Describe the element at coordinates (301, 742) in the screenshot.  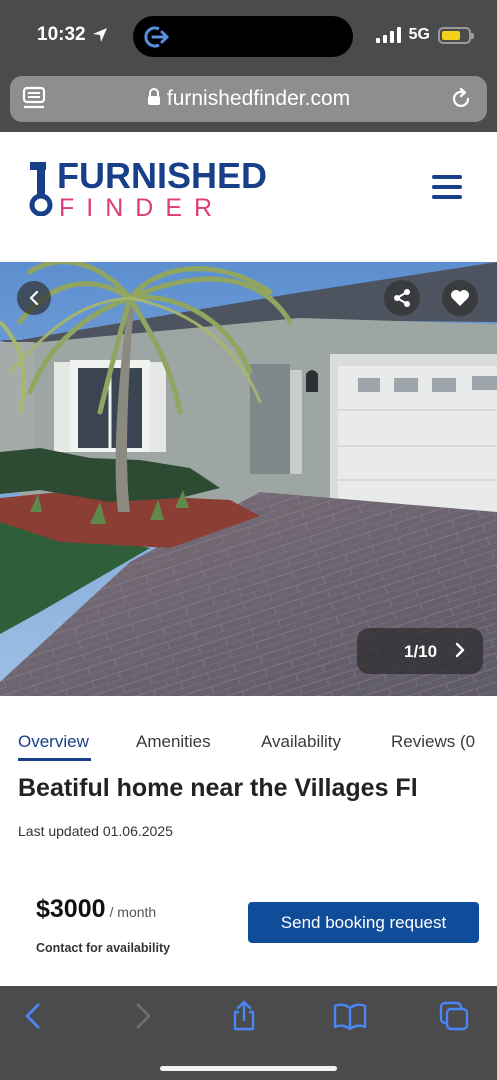
I see `tab-availability: Availability` at that location.